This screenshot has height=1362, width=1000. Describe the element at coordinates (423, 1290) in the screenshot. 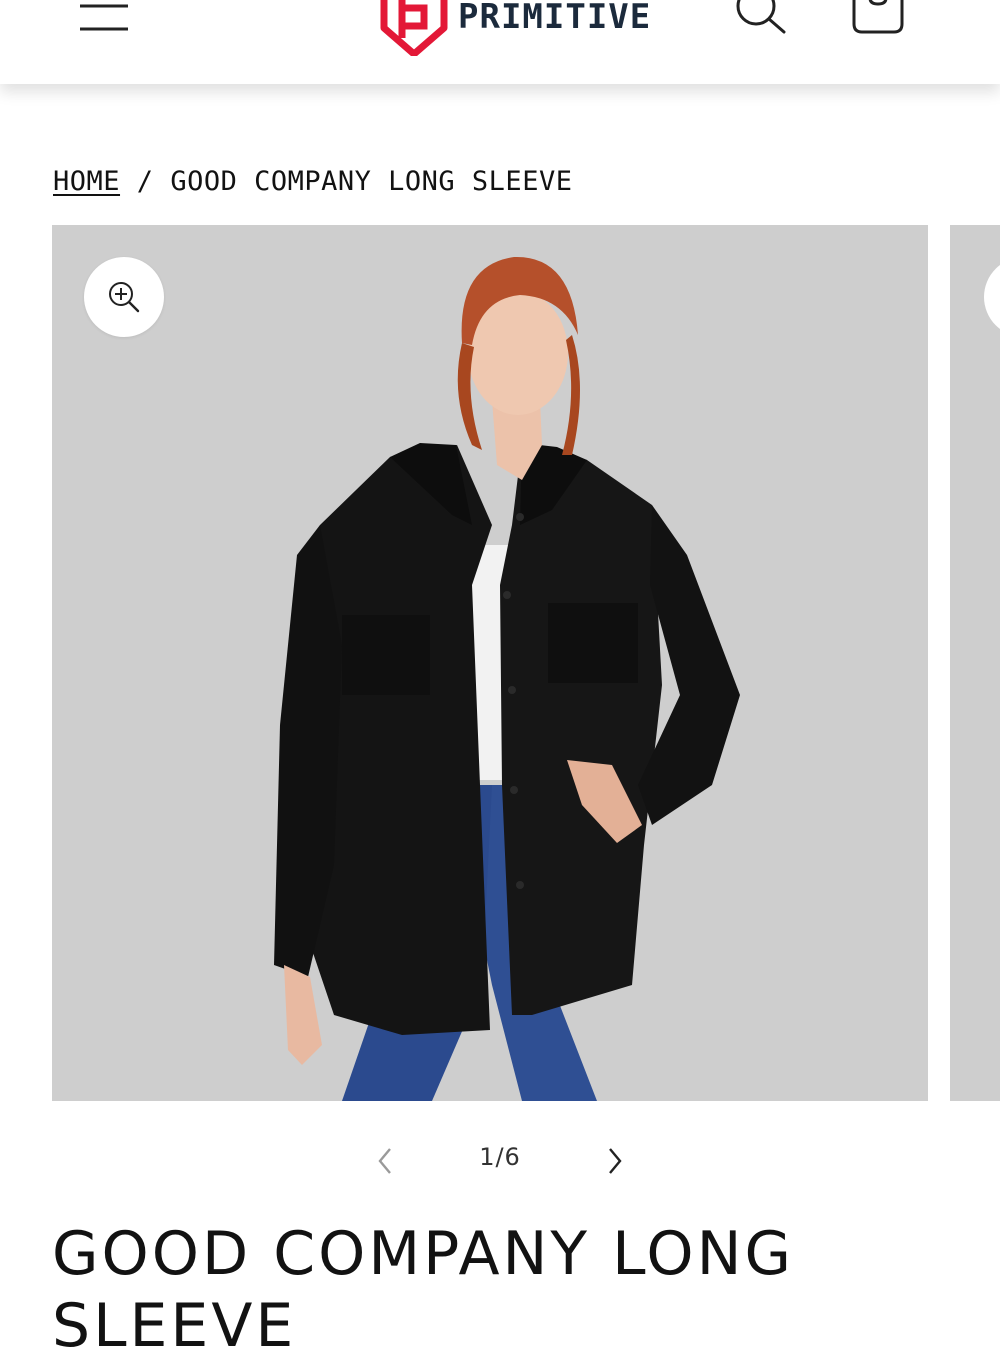

I see `product-title: GOOD COMPANY LONG SLEEVE` at that location.